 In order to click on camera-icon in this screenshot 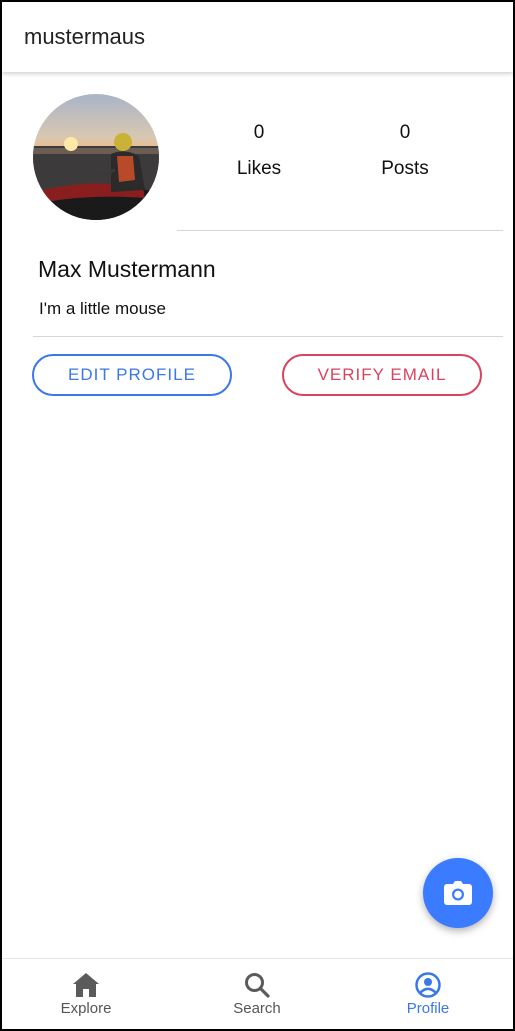, I will do `click(458, 893)`.